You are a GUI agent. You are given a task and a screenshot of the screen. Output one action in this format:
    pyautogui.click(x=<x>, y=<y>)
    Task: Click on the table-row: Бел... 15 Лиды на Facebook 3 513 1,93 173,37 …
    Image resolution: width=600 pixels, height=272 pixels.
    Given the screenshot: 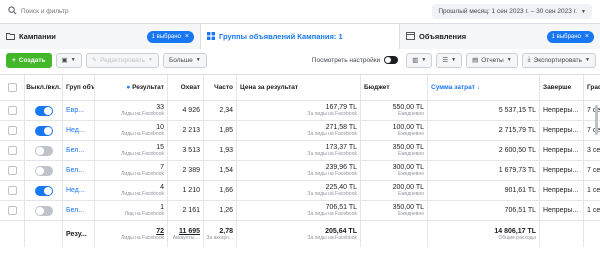 What is the action you would take?
    pyautogui.click(x=300, y=151)
    